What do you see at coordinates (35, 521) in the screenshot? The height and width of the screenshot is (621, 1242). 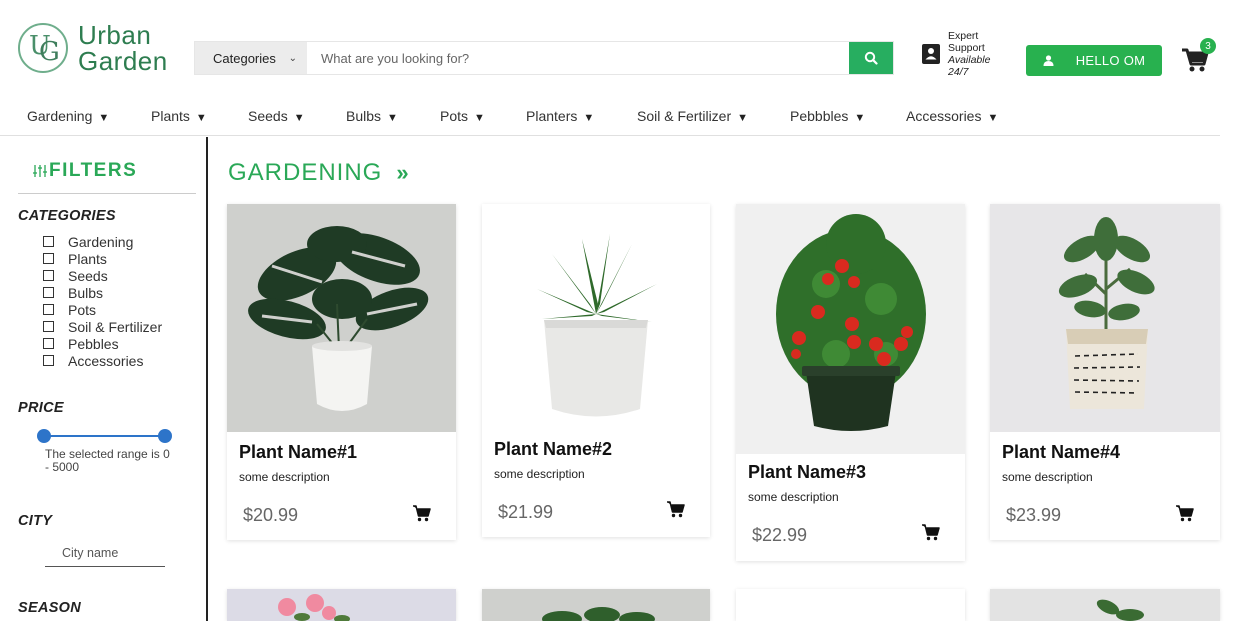 I see `city-heading: CITY` at bounding box center [35, 521].